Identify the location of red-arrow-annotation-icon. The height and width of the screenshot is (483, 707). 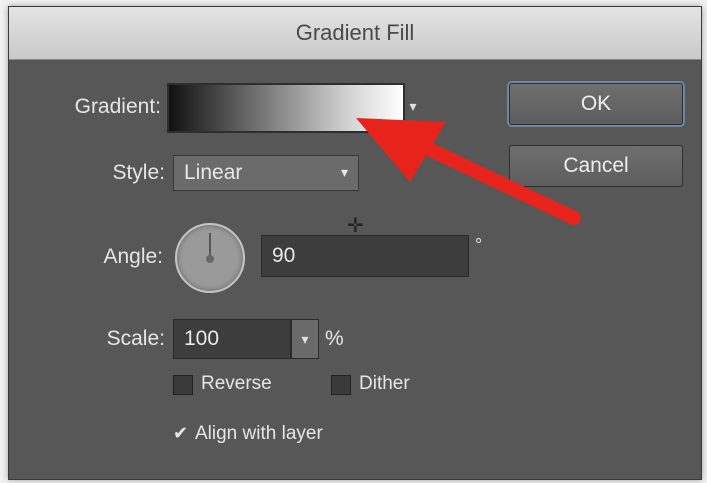
(468, 171).